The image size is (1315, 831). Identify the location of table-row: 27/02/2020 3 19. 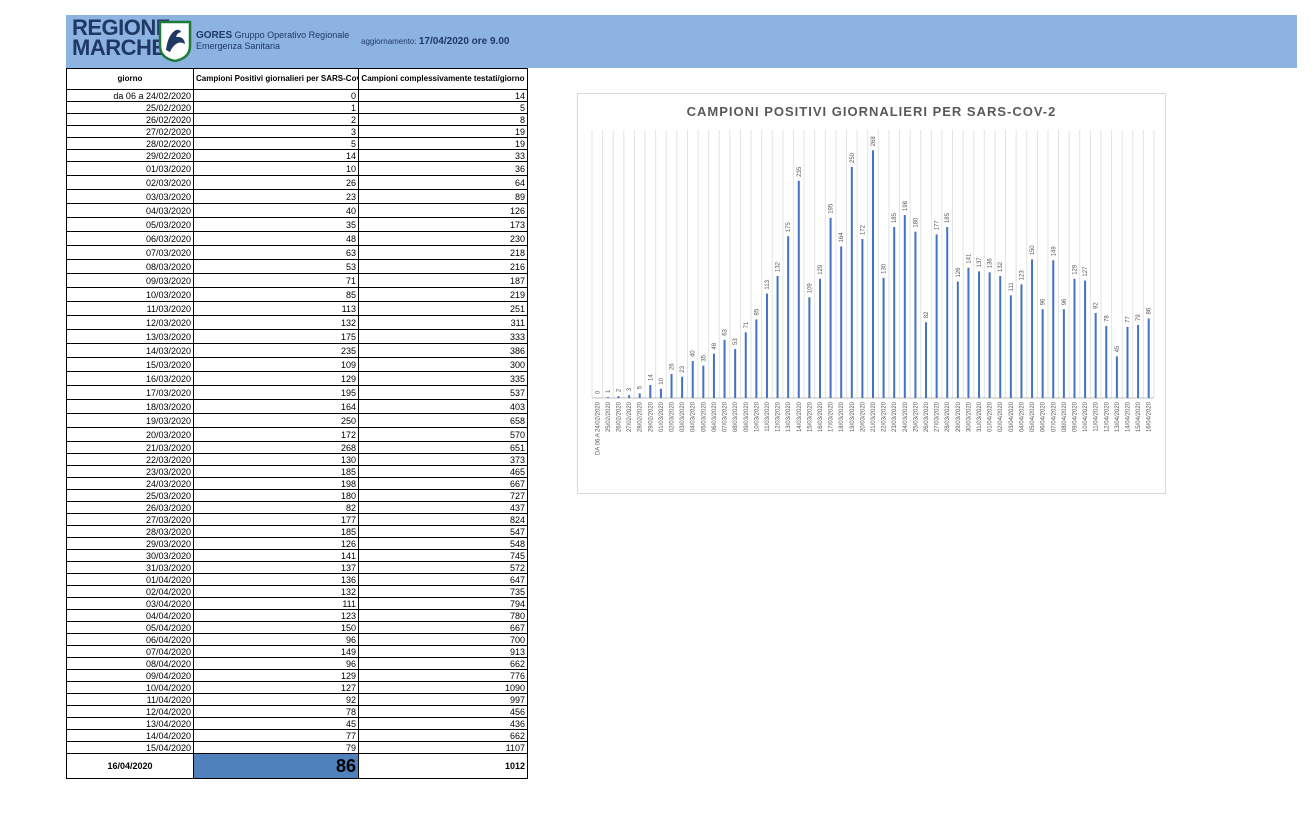
(297, 131).